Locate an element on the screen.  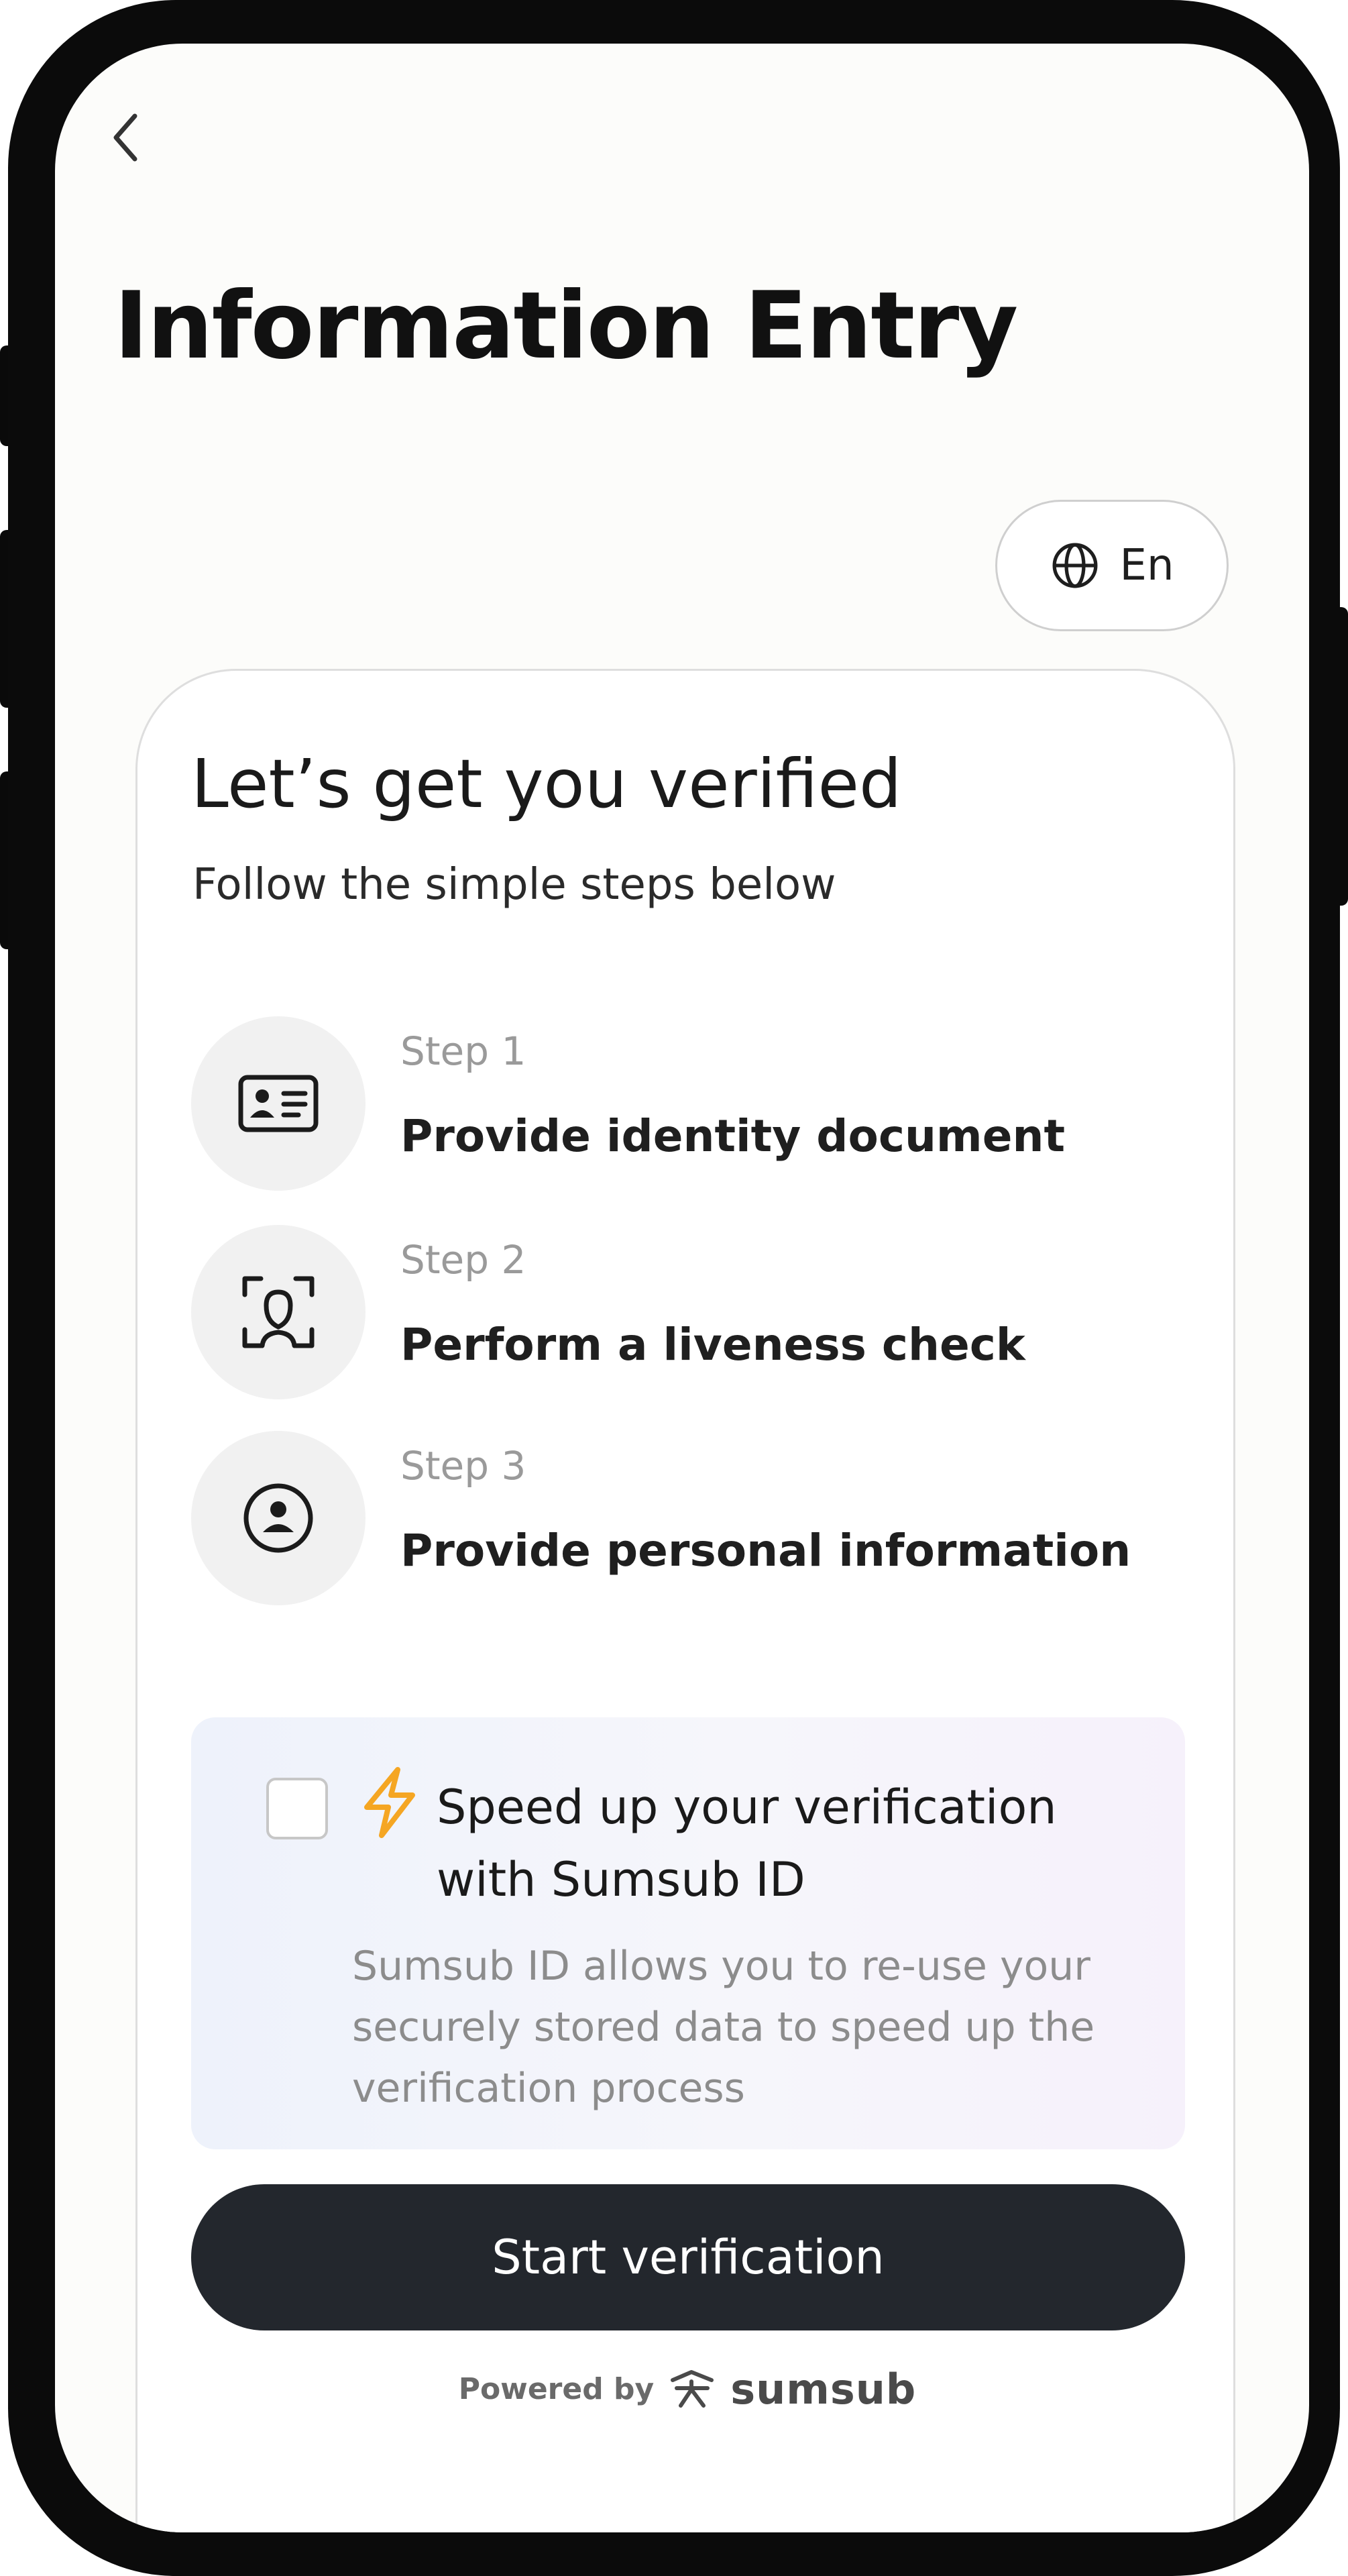
step-number: Step 3 is located at coordinates (463, 1466).